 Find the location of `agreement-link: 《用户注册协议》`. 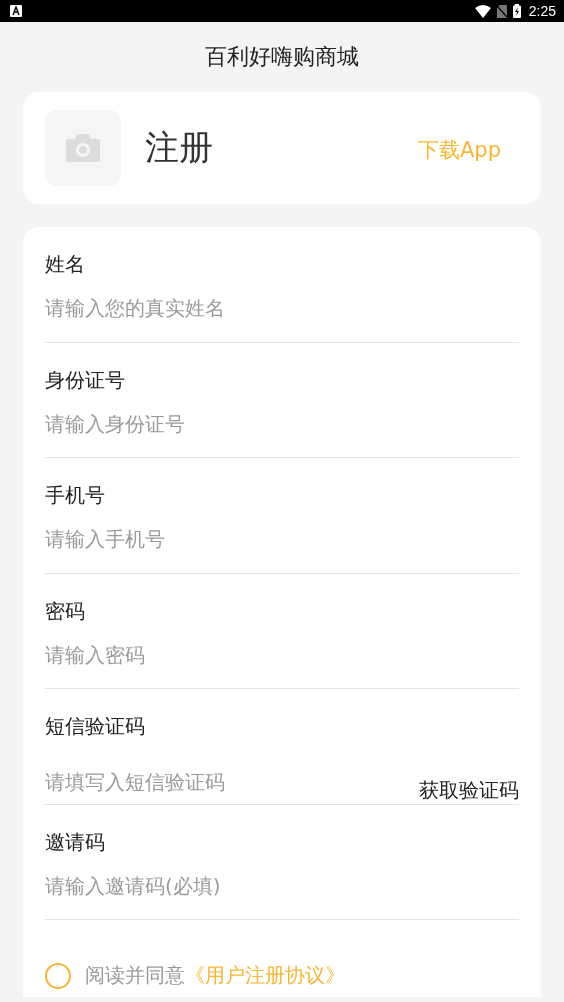

agreement-link: 《用户注册协议》 is located at coordinates (265, 975).